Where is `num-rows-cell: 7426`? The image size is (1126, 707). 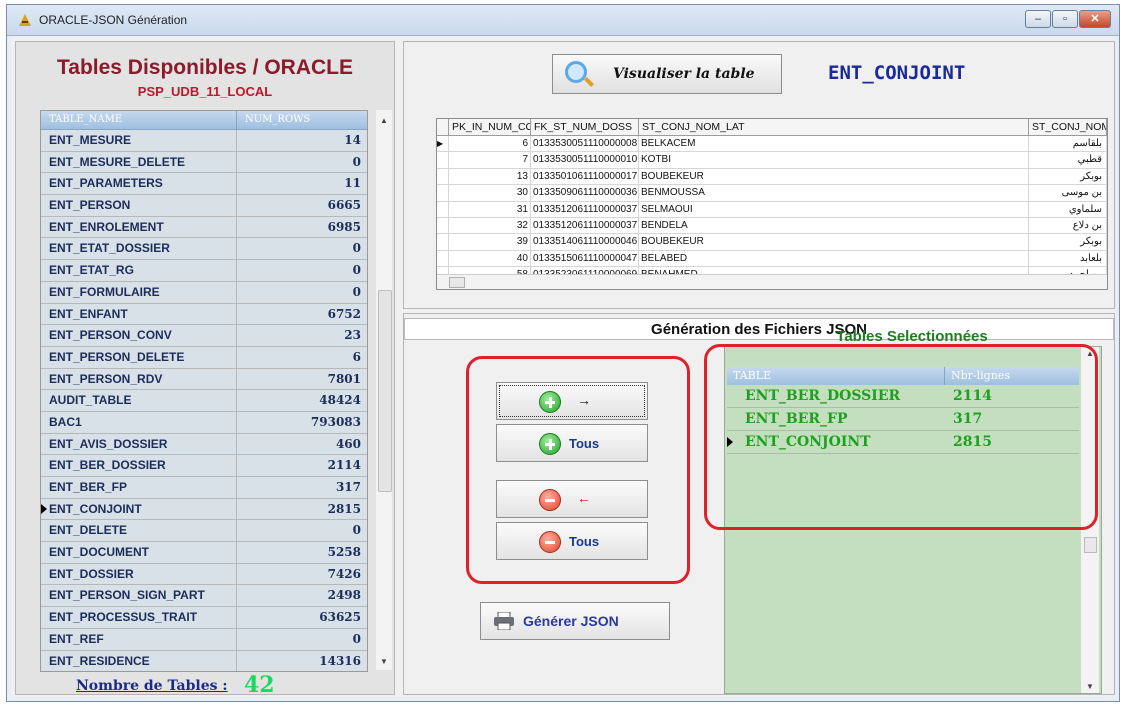 num-rows-cell: 7426 is located at coordinates (344, 573).